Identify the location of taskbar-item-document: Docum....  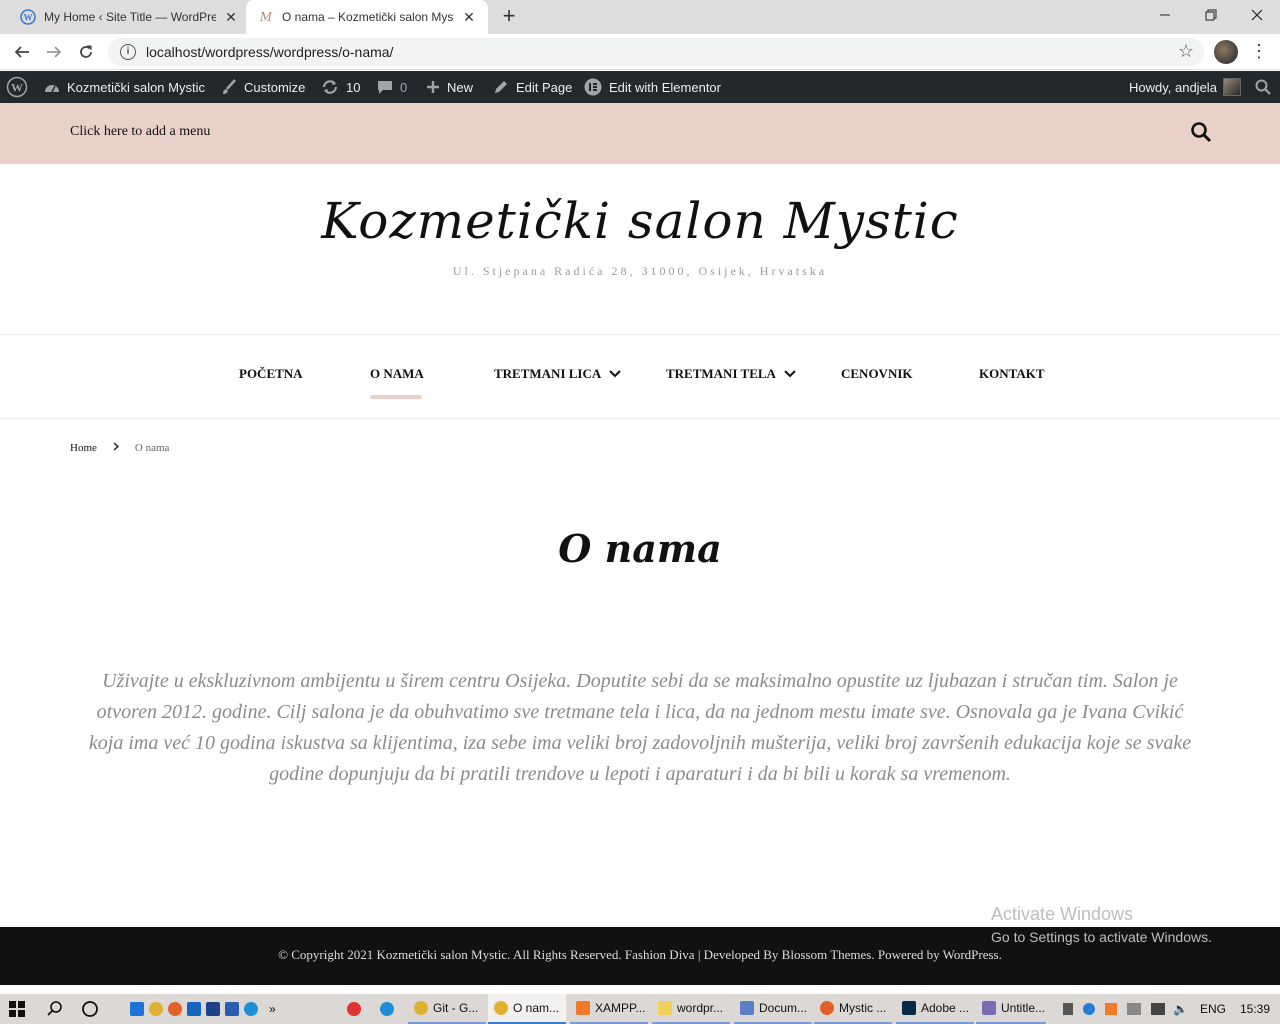
(773, 1009).